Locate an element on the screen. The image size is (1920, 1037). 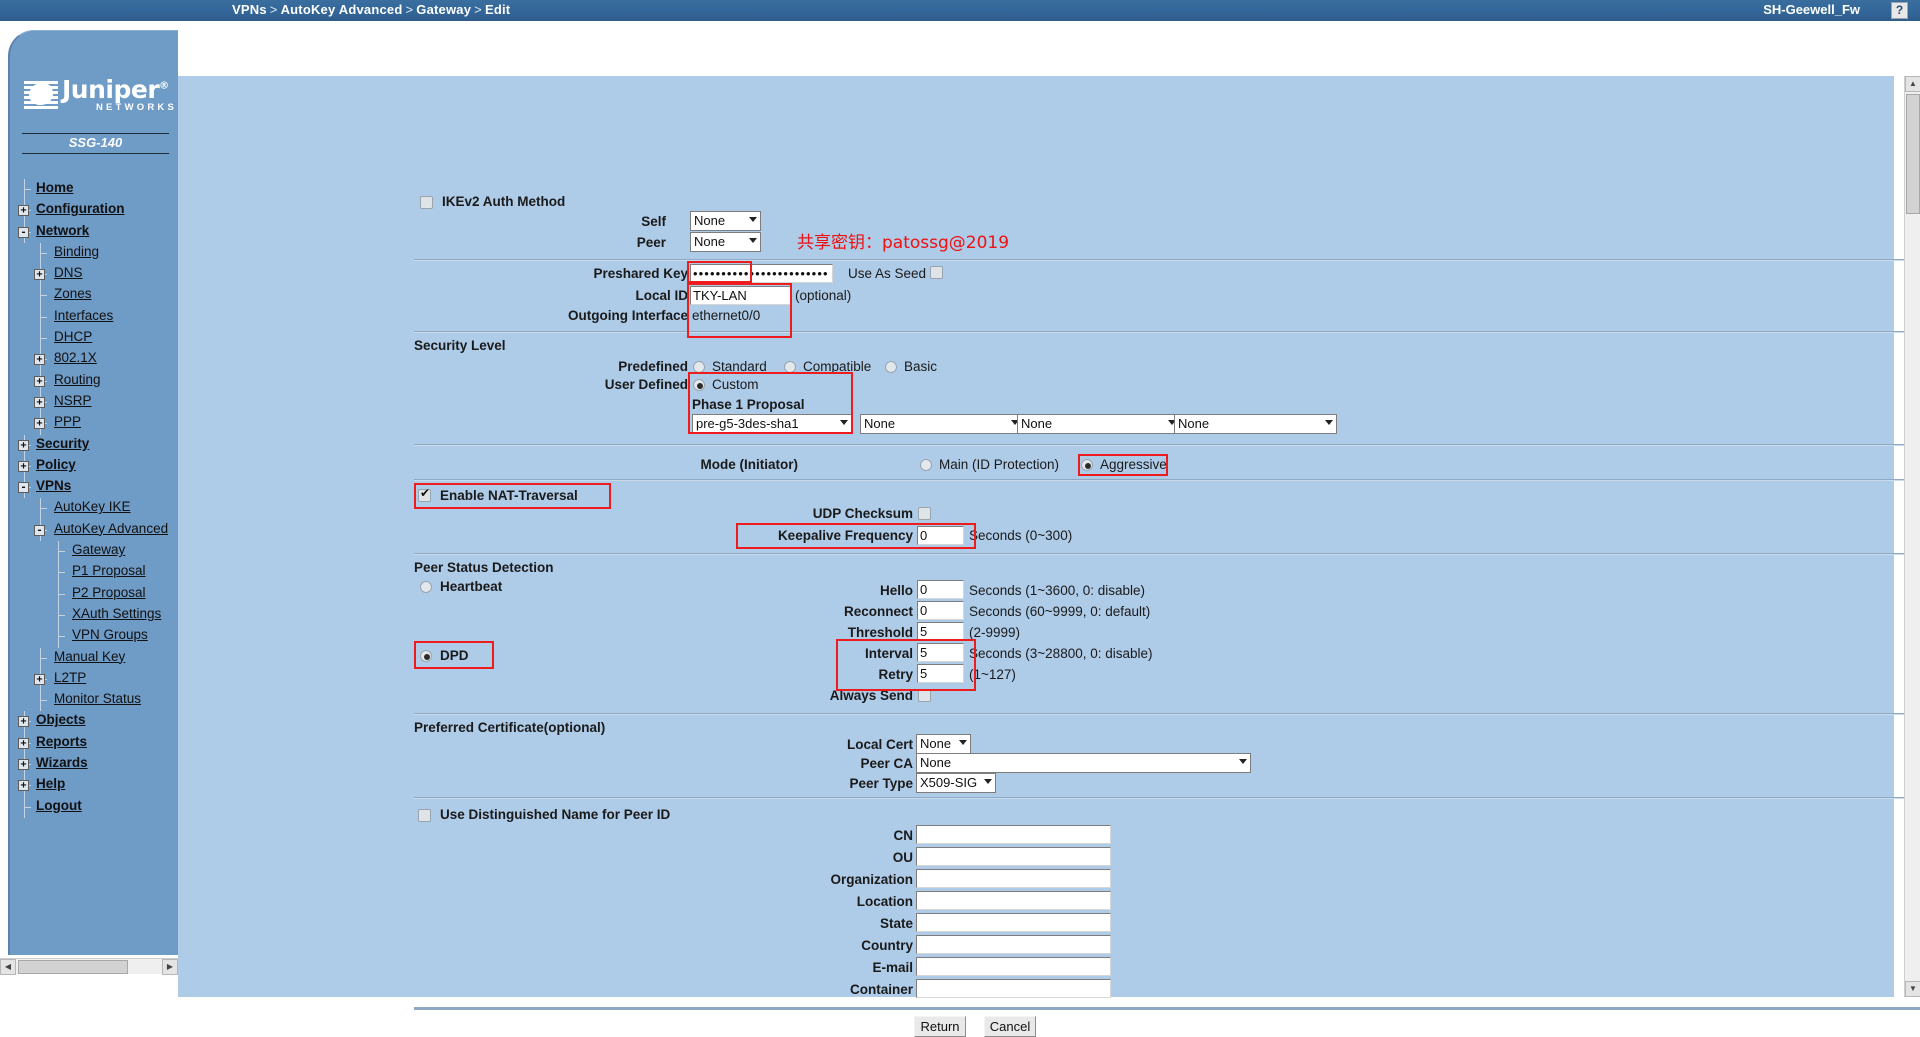
sidebar-item-vpns: - VPNs is located at coordinates (95, 488).